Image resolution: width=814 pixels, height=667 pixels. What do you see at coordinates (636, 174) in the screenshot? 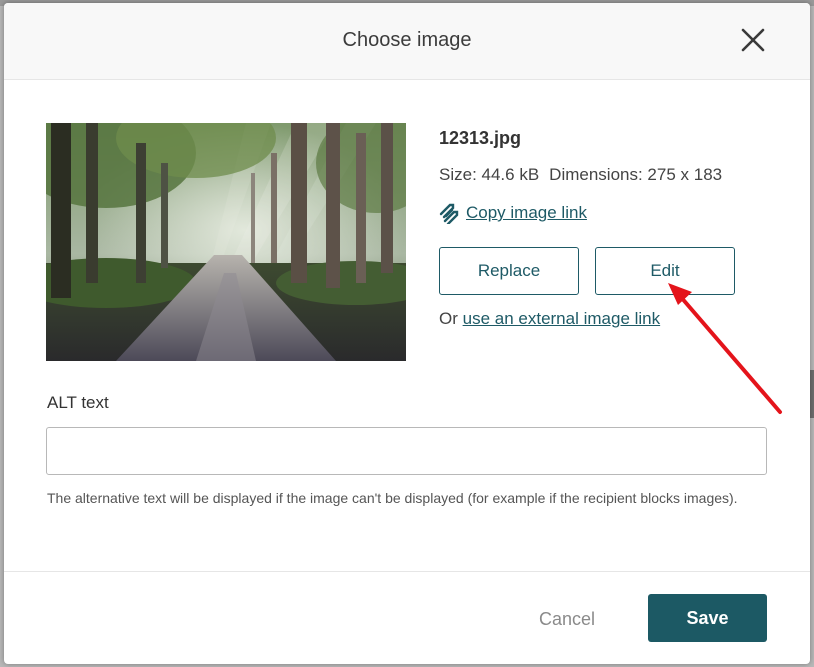
I see `file-dimensions: Dimensions: 275 x 183` at bounding box center [636, 174].